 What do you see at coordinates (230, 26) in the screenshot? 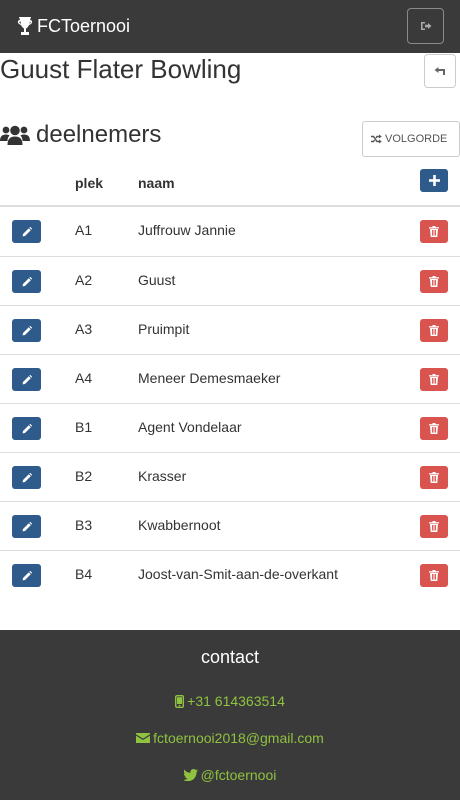
I see `navbar: FCToernooi` at bounding box center [230, 26].